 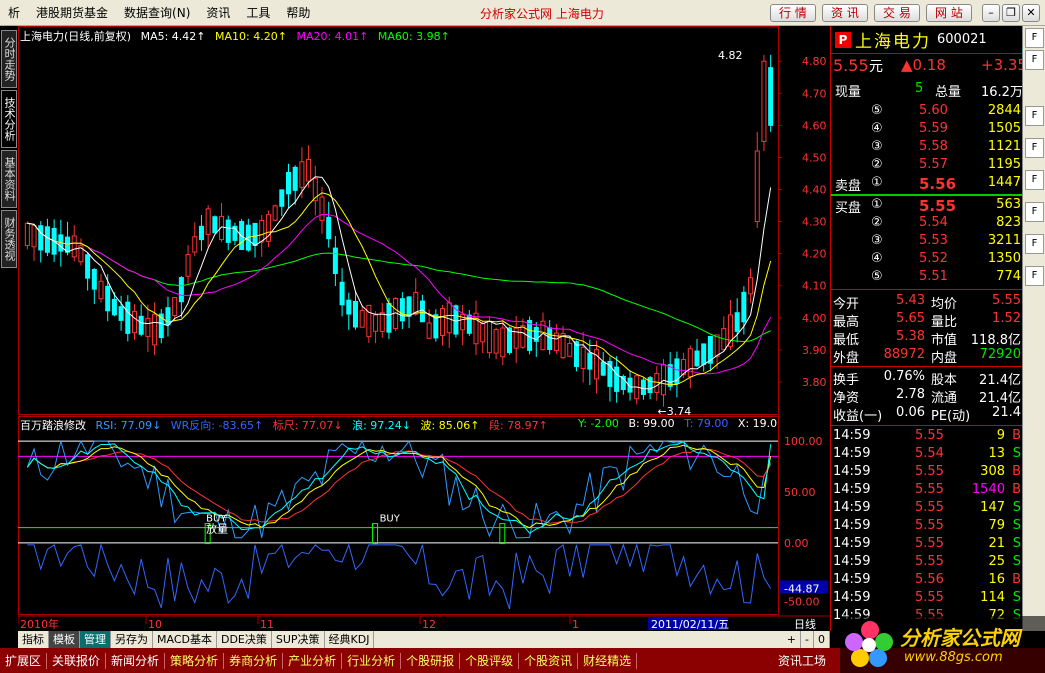 What do you see at coordinates (413, 36) in the screenshot?
I see `ma60-label: MA60: 3.98↑` at bounding box center [413, 36].